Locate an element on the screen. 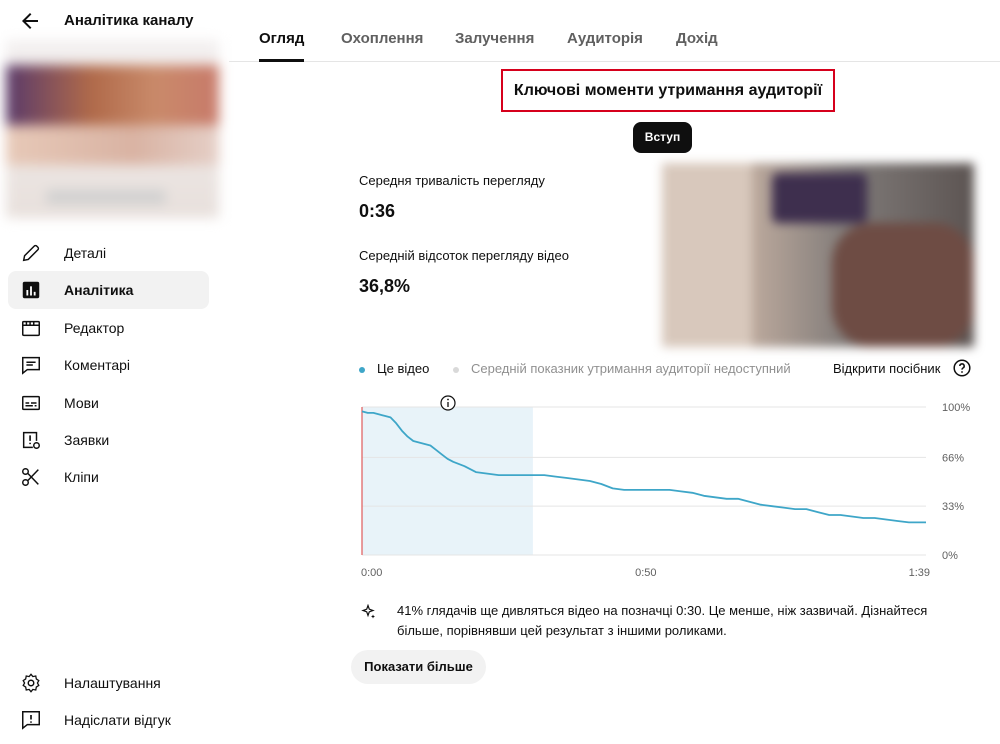 The image size is (1000, 744). avg-percent-value: 36,8% is located at coordinates (385, 286).